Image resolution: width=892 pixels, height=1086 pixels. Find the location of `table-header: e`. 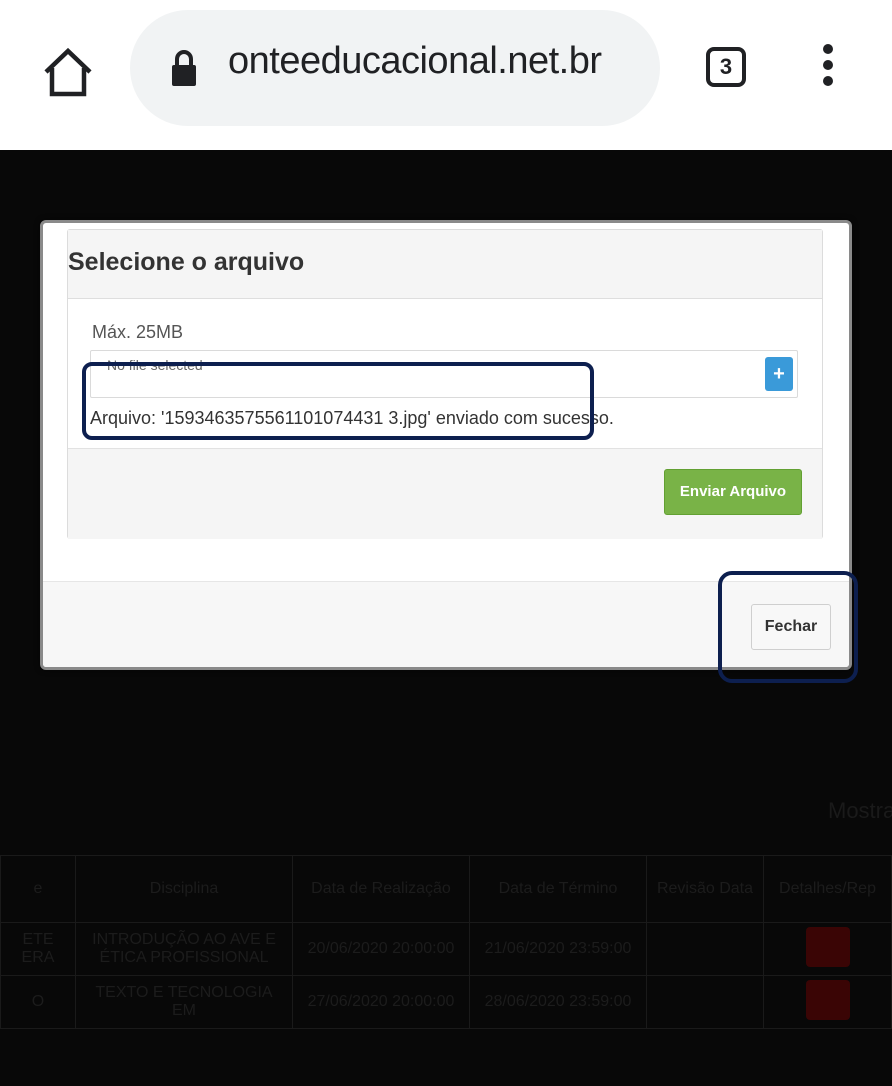

table-header: e is located at coordinates (38, 889).